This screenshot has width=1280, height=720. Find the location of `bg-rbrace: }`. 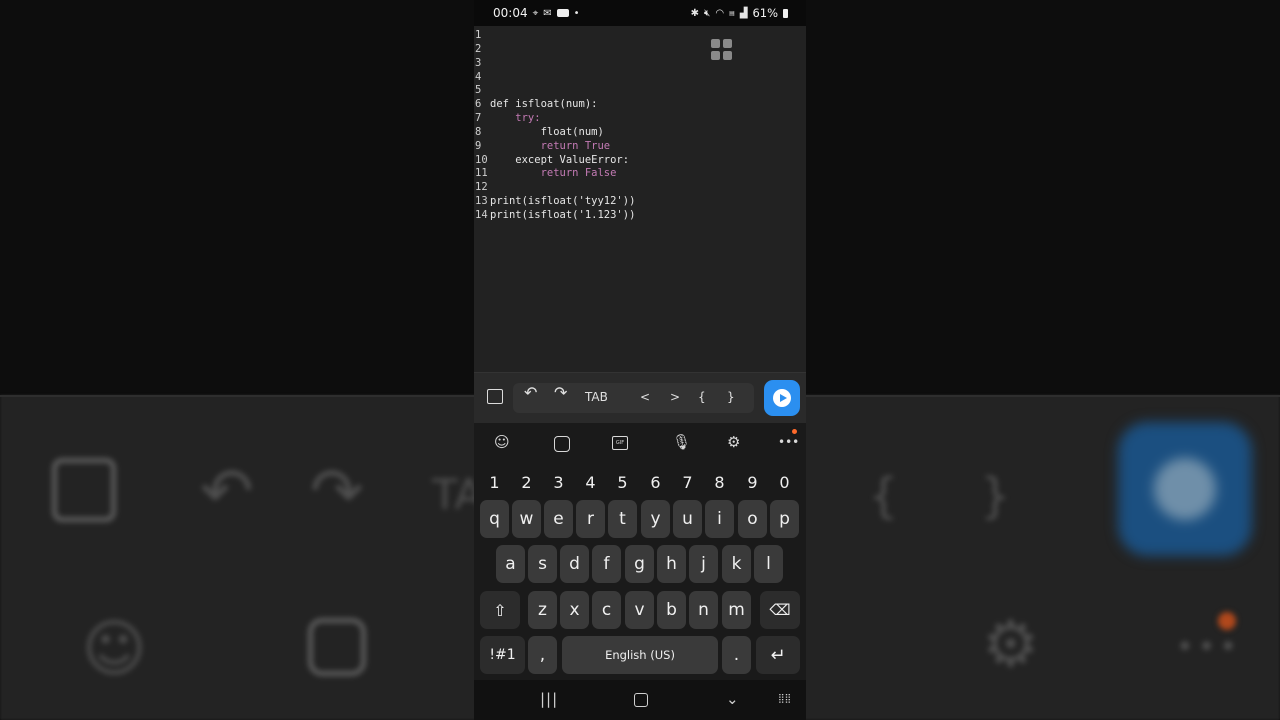

bg-rbrace: } is located at coordinates (995, 496).